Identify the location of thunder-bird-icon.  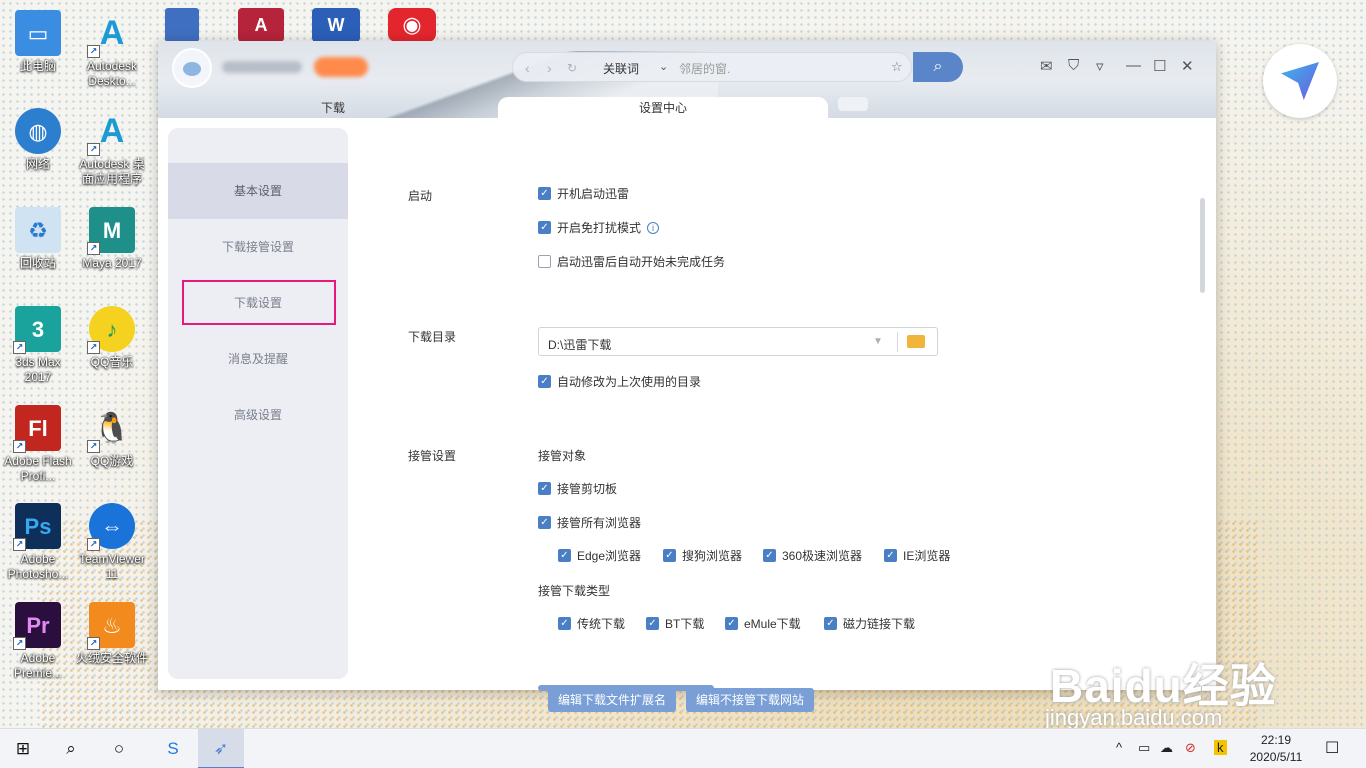
(1300, 81).